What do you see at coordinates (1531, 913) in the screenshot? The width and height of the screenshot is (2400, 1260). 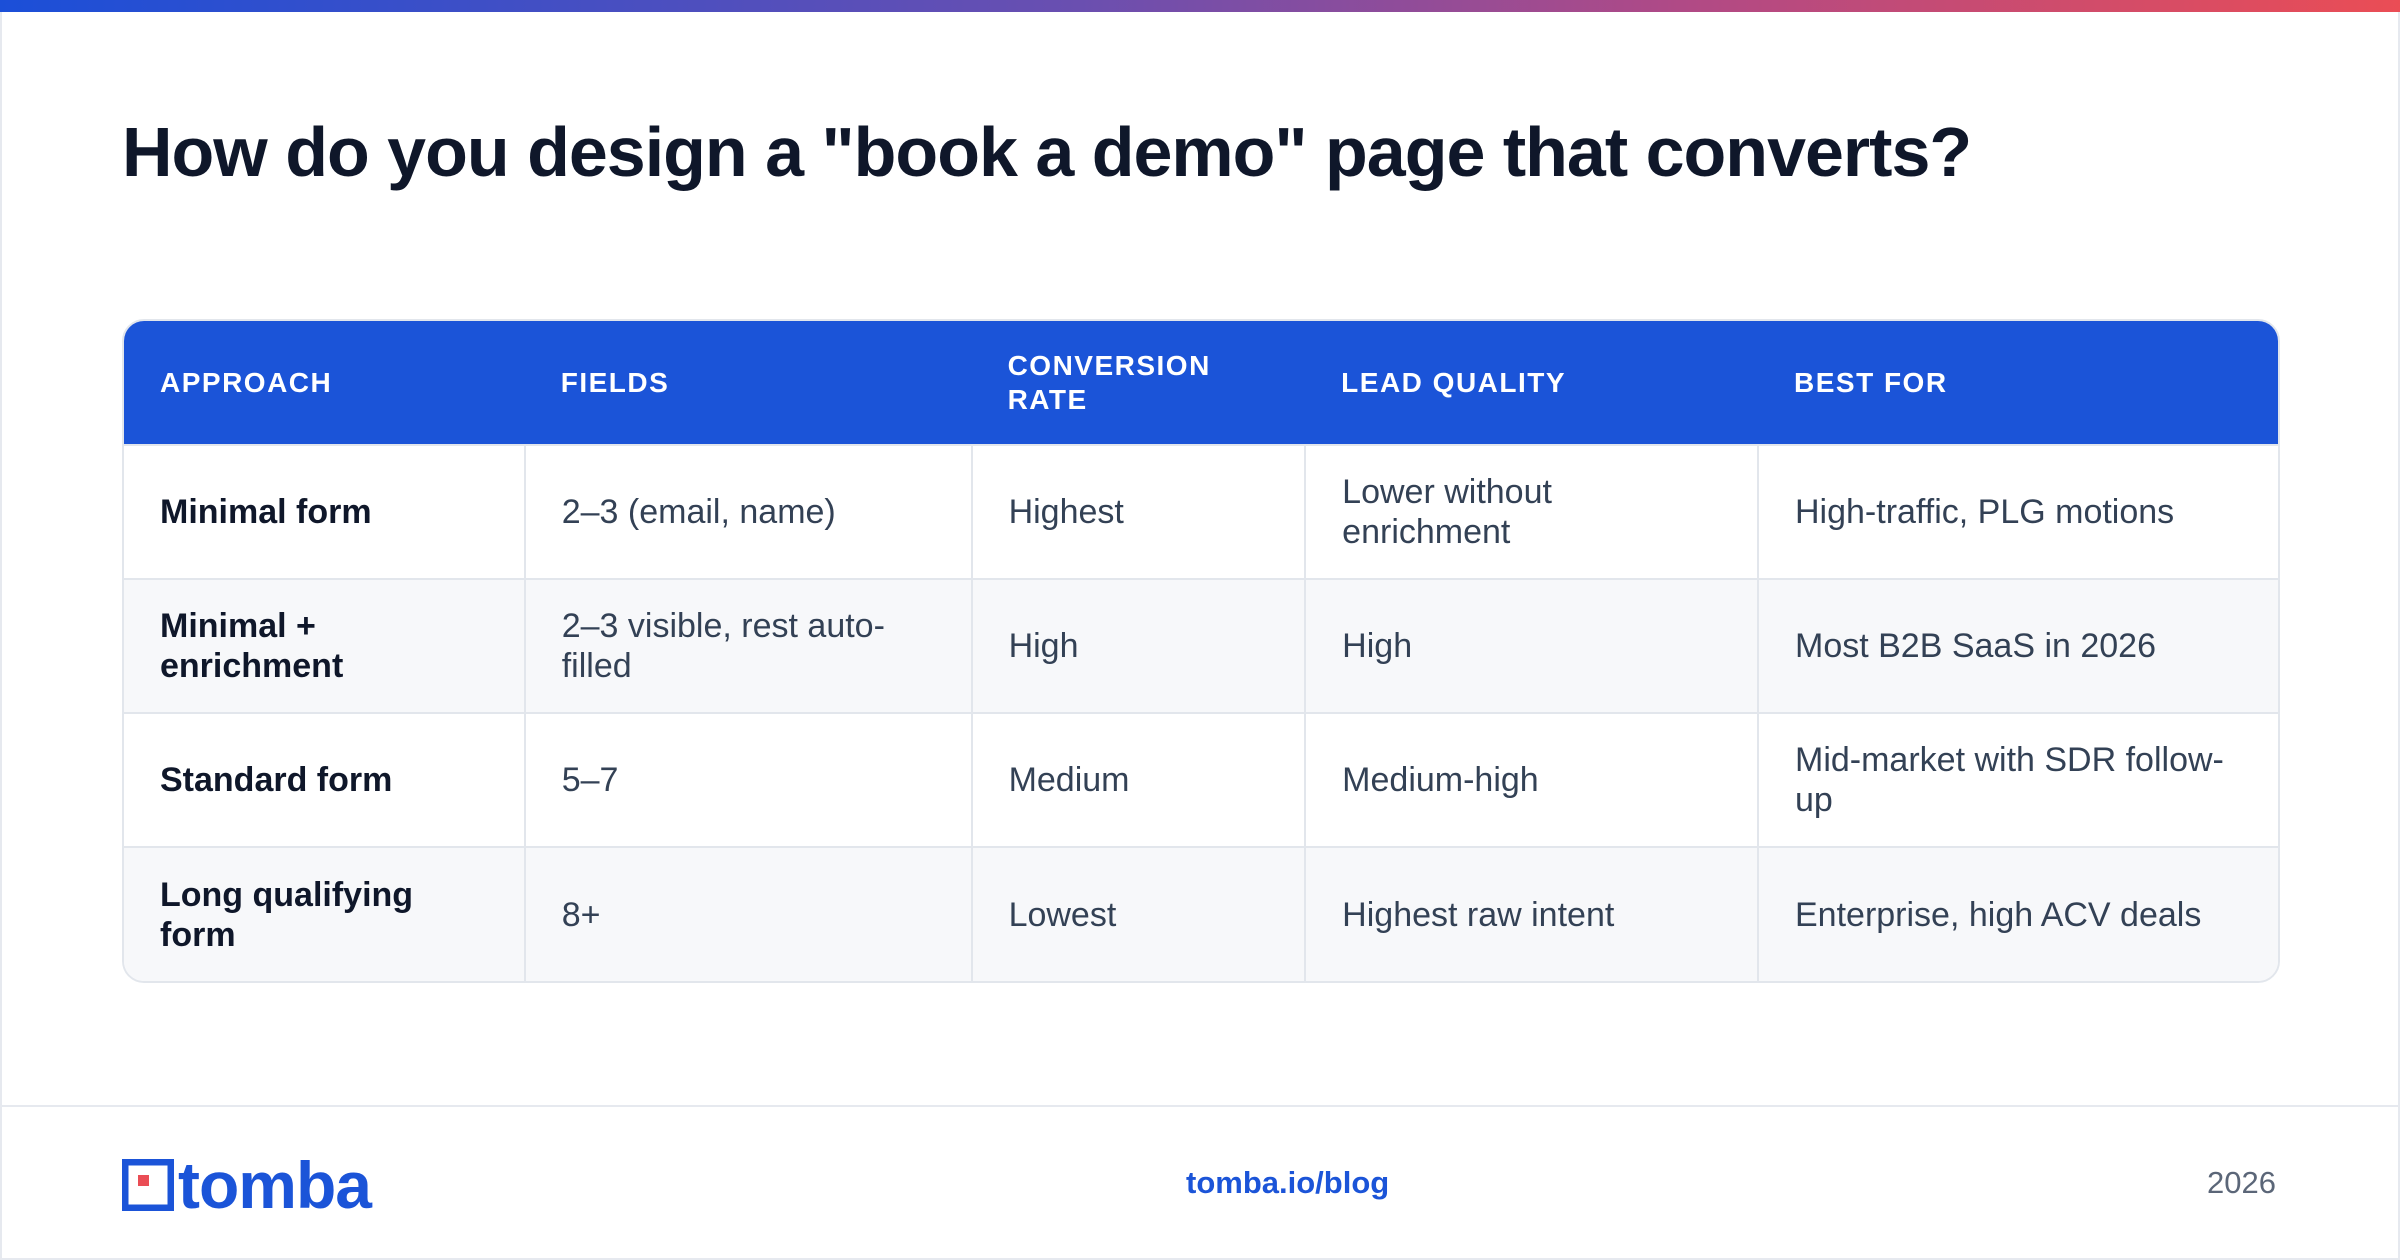 I see `cell-lead-quality: Highest raw intent` at bounding box center [1531, 913].